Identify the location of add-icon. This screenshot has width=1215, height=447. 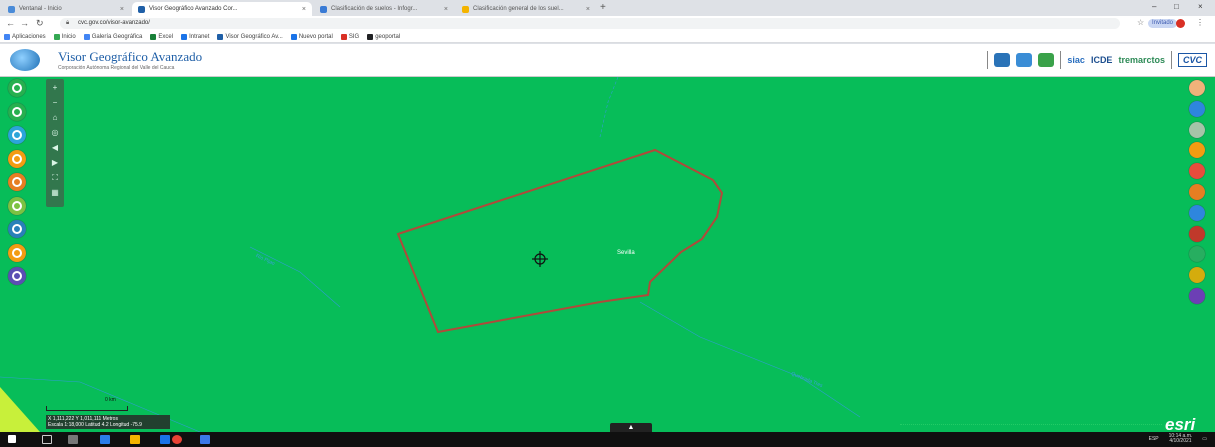
(17, 111).